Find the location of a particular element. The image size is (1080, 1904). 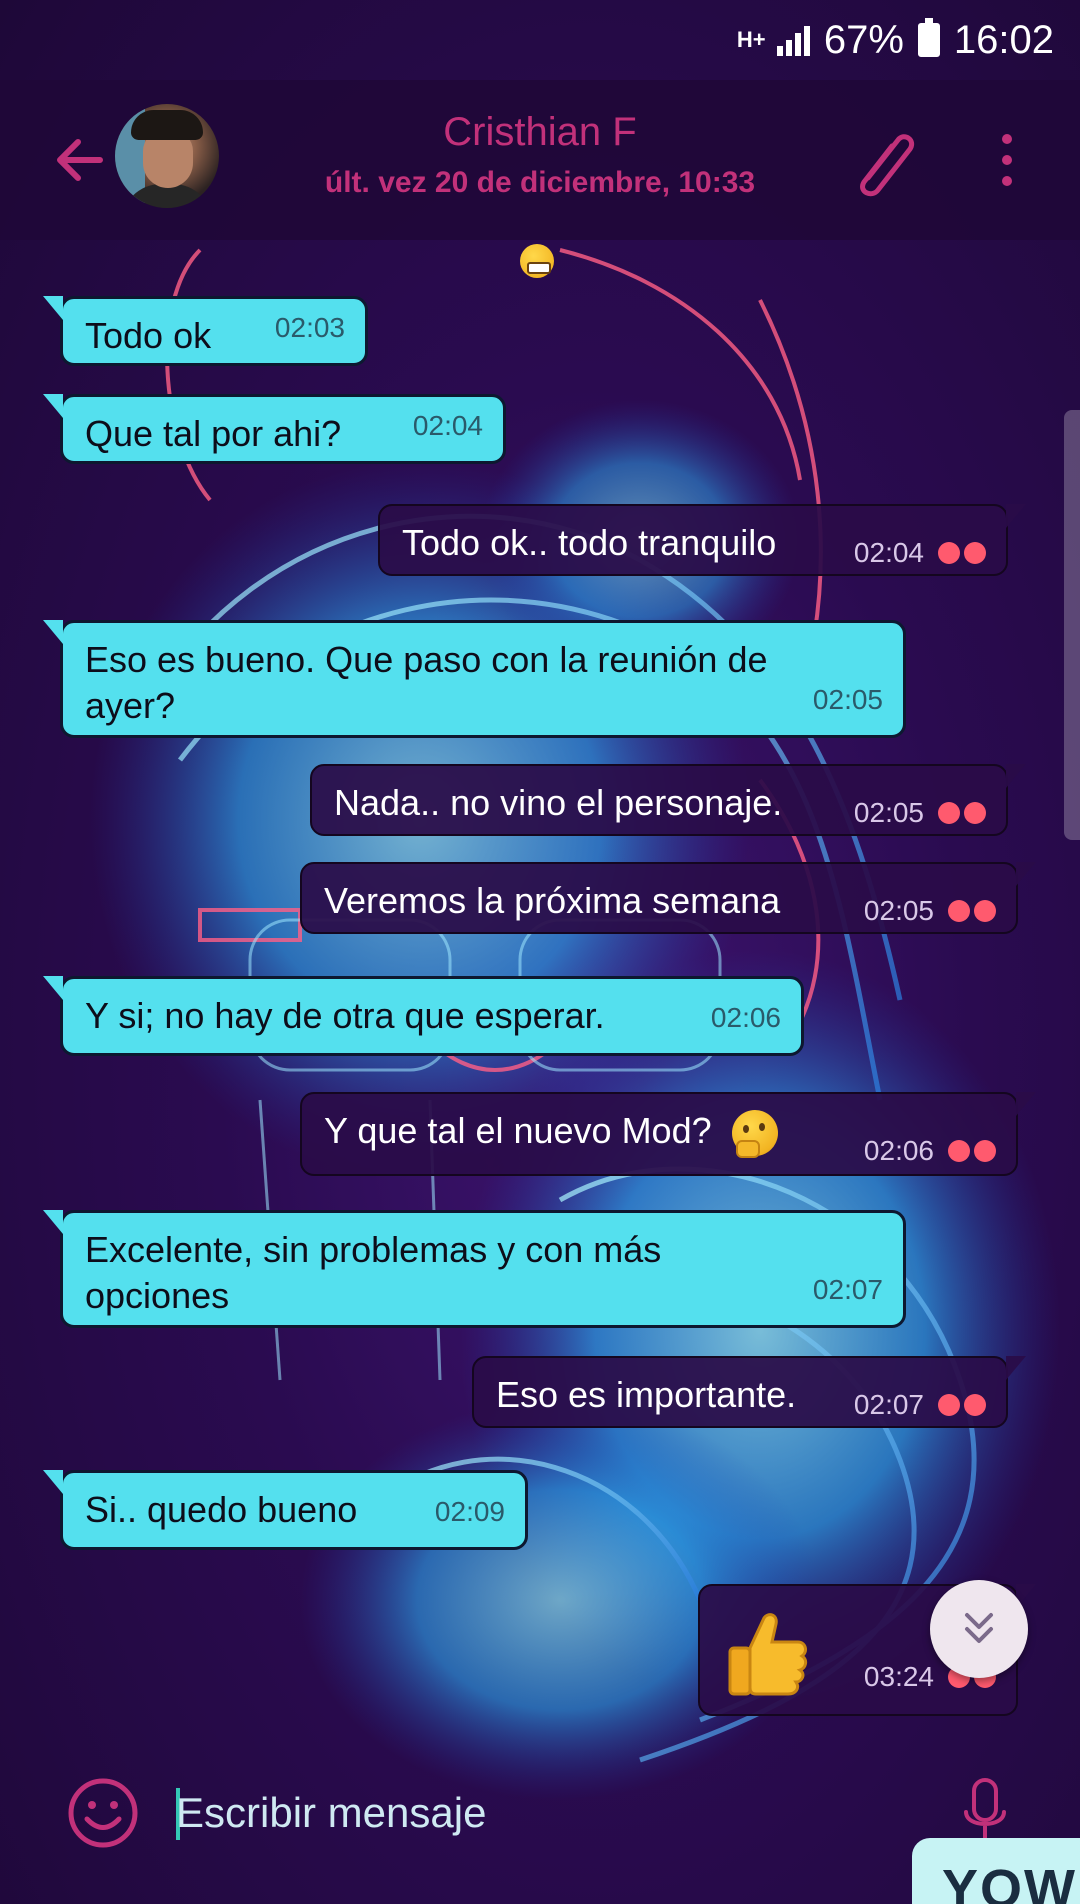

message-text: Si.. quedo bueno is located at coordinates (221, 1509).